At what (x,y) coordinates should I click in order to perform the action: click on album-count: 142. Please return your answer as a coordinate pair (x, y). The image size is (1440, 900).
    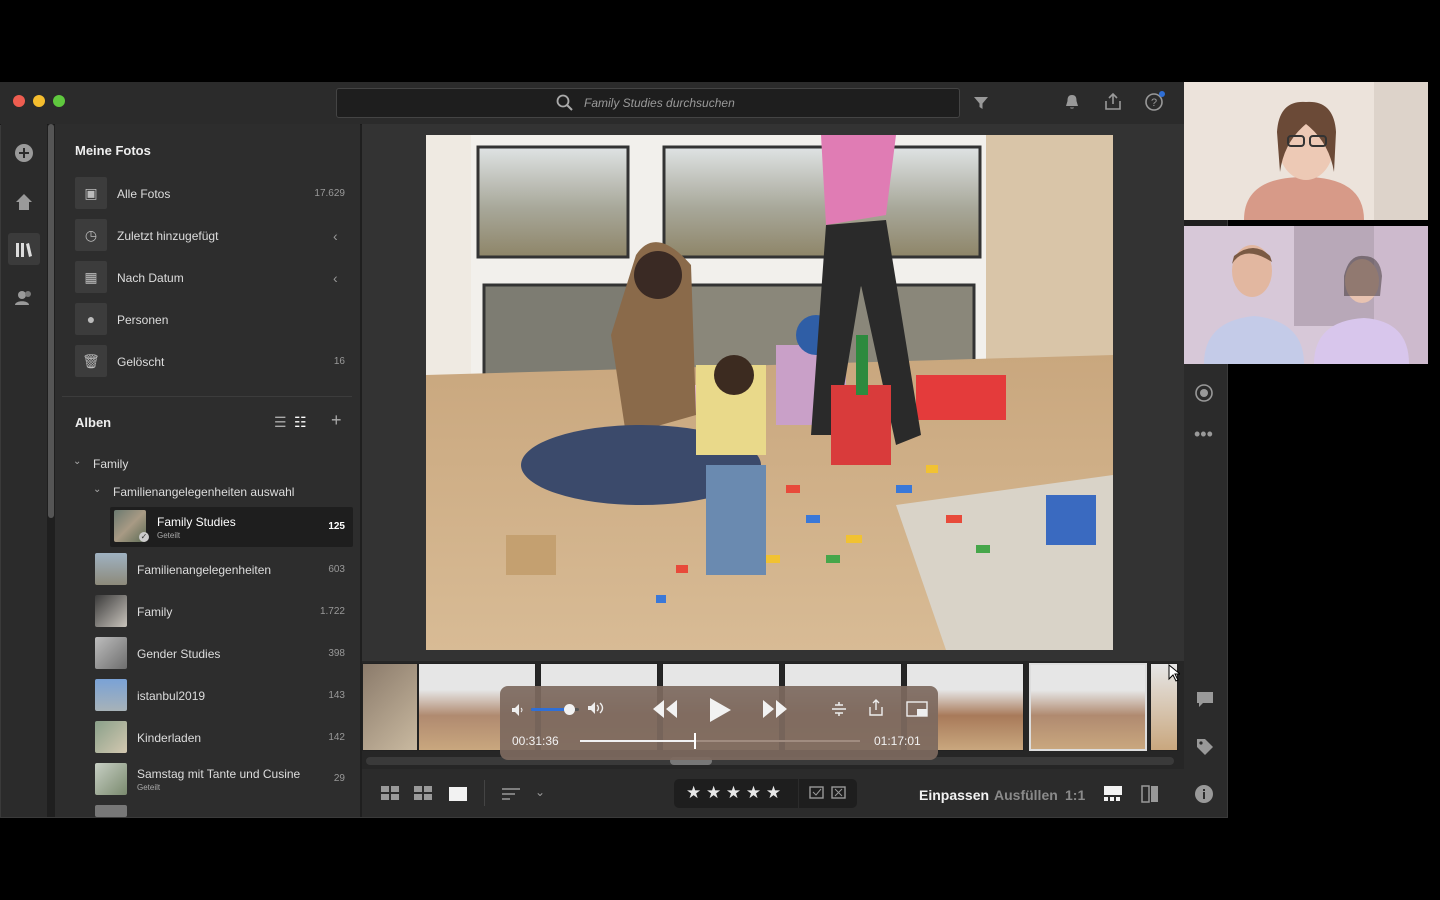
    Looking at the image, I should click on (336, 737).